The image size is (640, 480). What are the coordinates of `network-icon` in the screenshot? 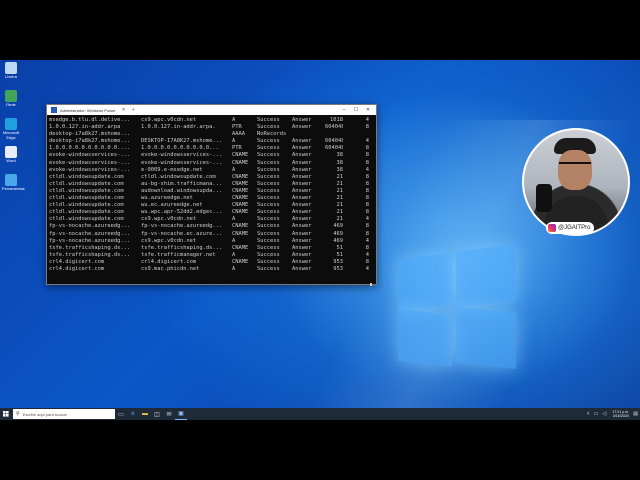 It's located at (11, 96).